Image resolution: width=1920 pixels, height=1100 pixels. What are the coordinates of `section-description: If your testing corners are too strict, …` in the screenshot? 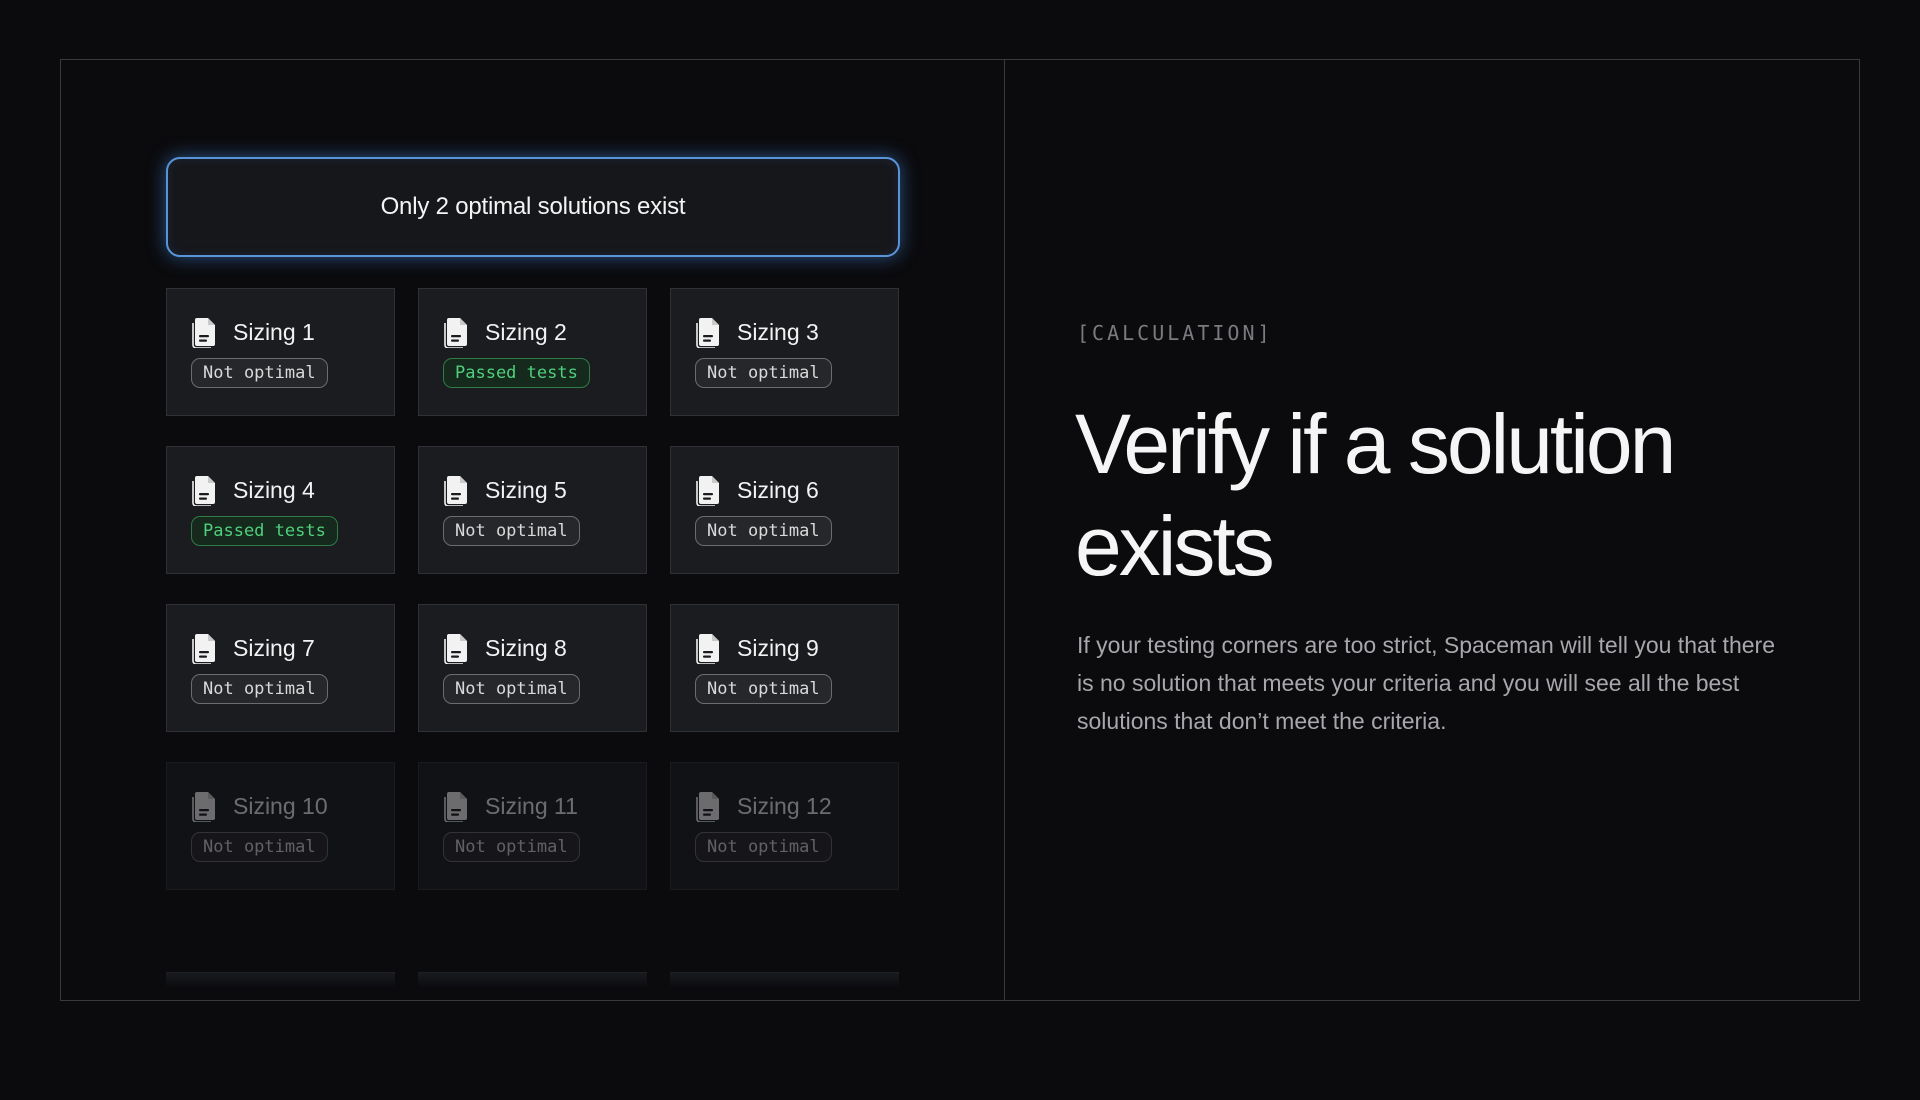 It's located at (1426, 683).